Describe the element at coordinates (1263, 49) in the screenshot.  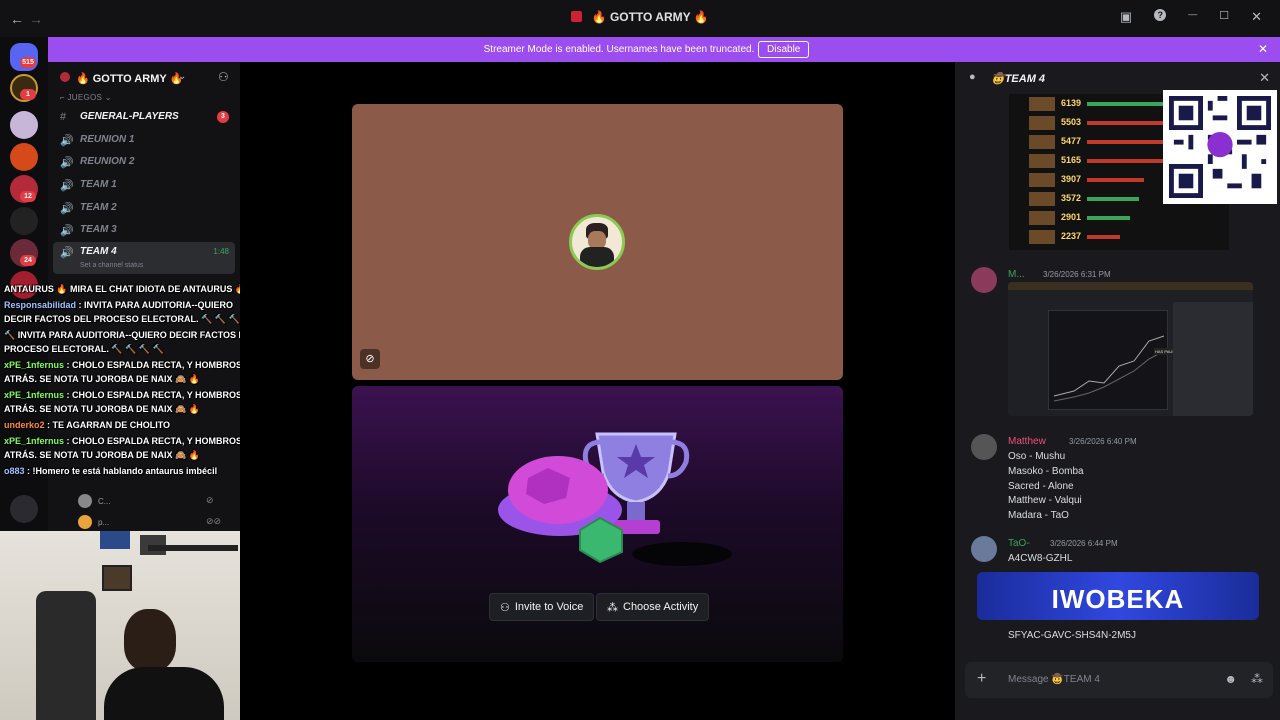
I see `banner-close-icon: ✕` at that location.